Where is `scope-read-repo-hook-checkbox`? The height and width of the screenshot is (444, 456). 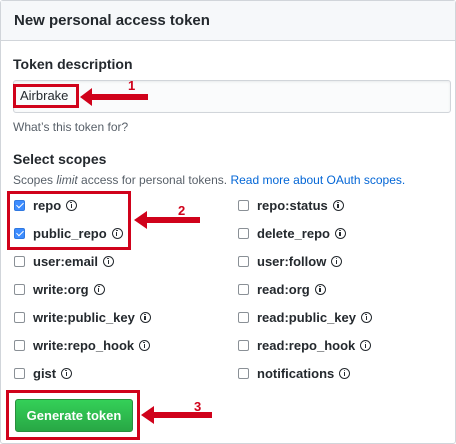
scope-read-repo-hook-checkbox is located at coordinates (243, 345).